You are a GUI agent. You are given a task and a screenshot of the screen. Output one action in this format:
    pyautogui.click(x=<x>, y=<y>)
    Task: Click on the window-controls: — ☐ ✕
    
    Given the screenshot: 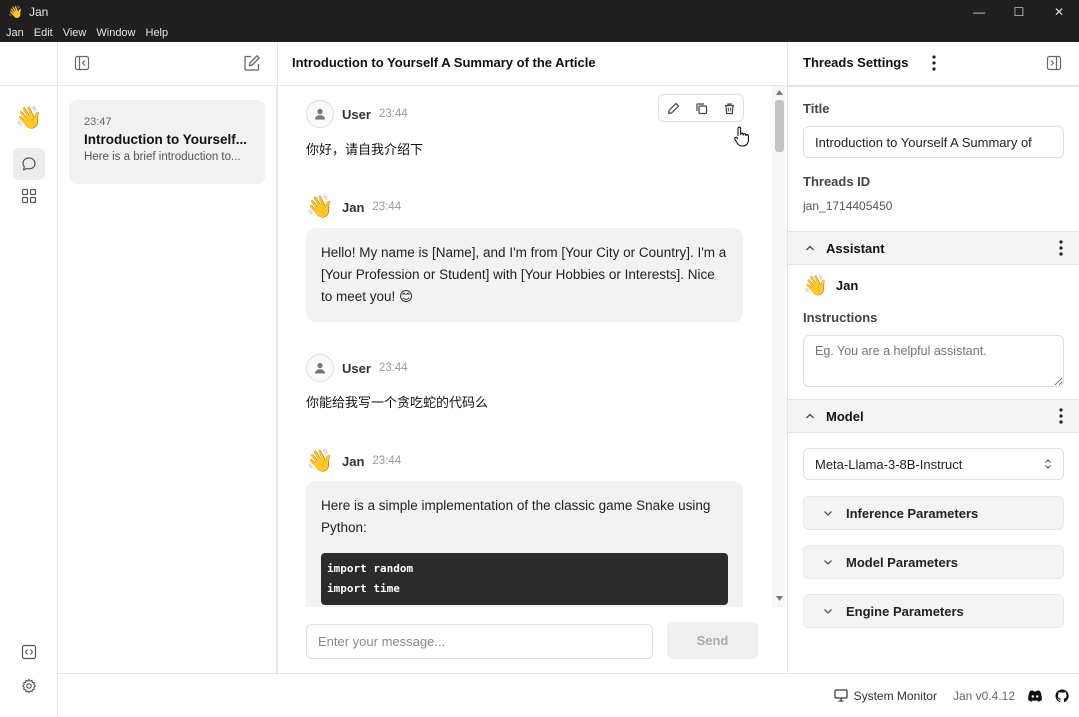 What is the action you would take?
    pyautogui.click(x=1019, y=12)
    